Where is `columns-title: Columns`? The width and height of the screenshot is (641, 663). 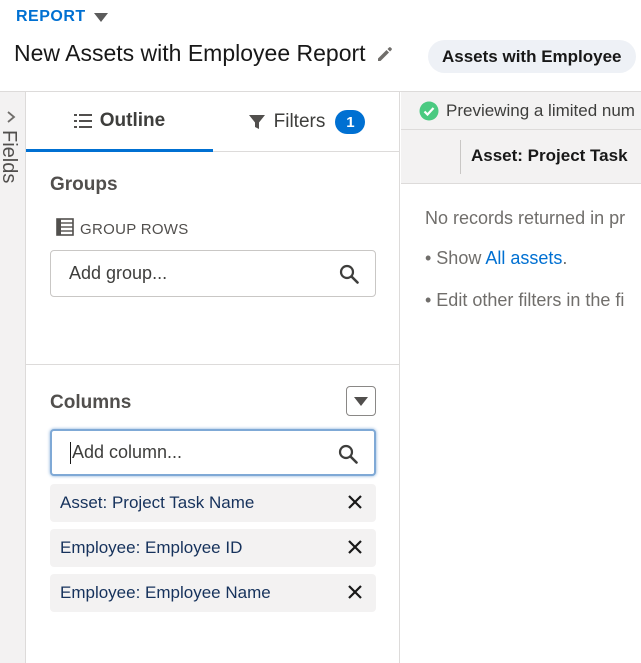
columns-title: Columns is located at coordinates (91, 402).